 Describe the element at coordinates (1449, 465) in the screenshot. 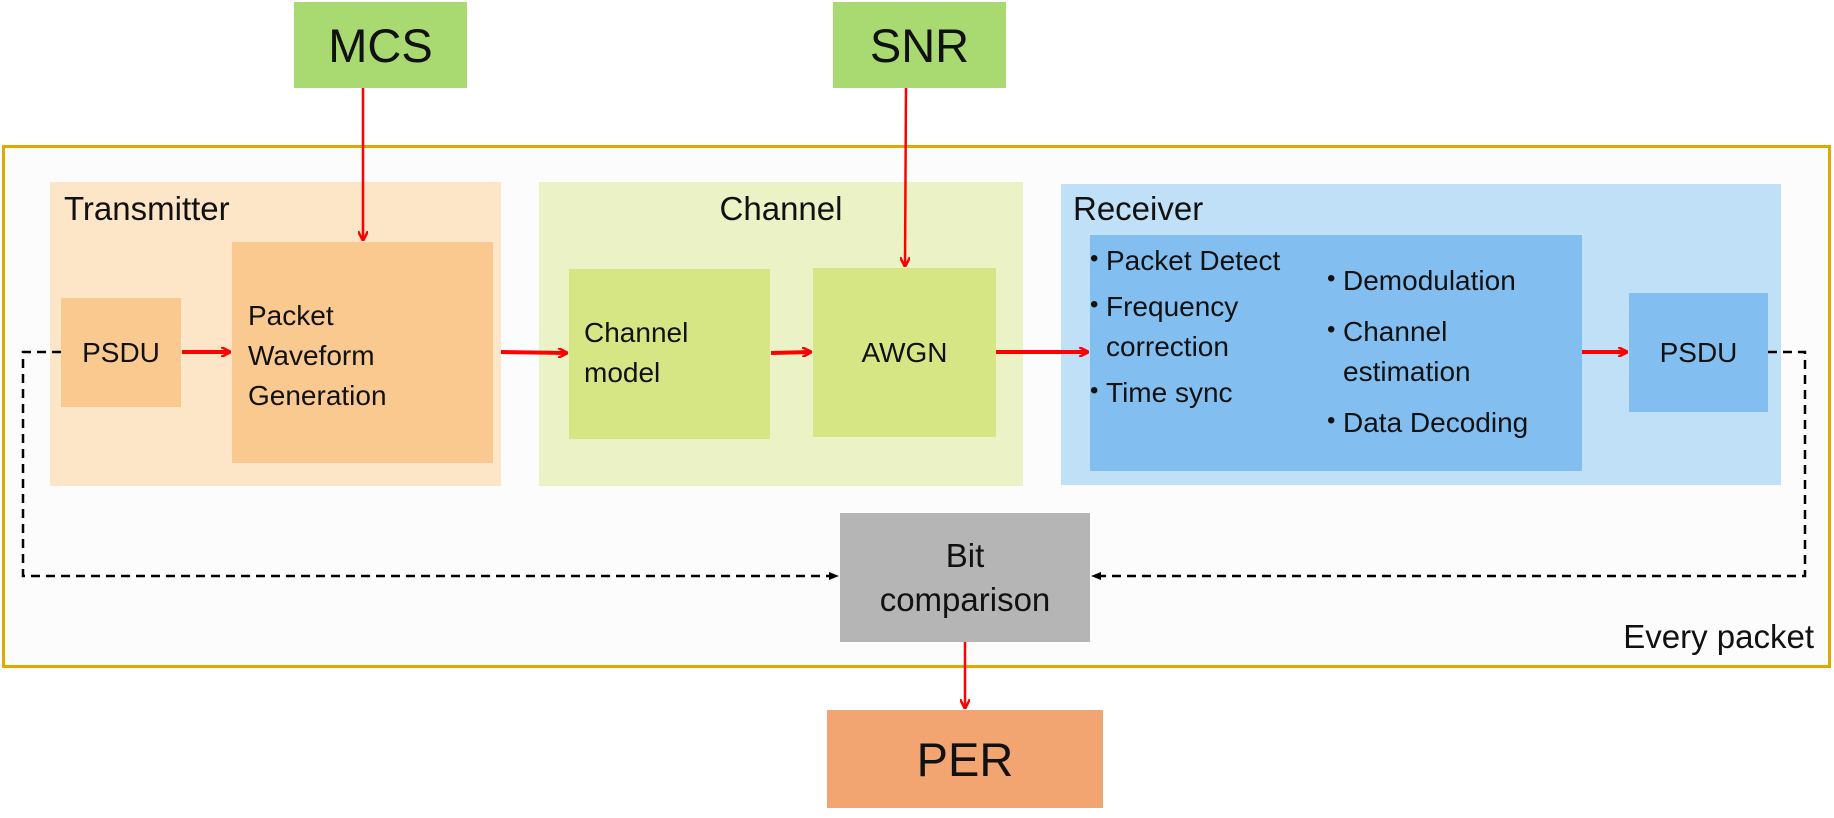

I see `dashed-rx-psdu-to-comparison` at that location.